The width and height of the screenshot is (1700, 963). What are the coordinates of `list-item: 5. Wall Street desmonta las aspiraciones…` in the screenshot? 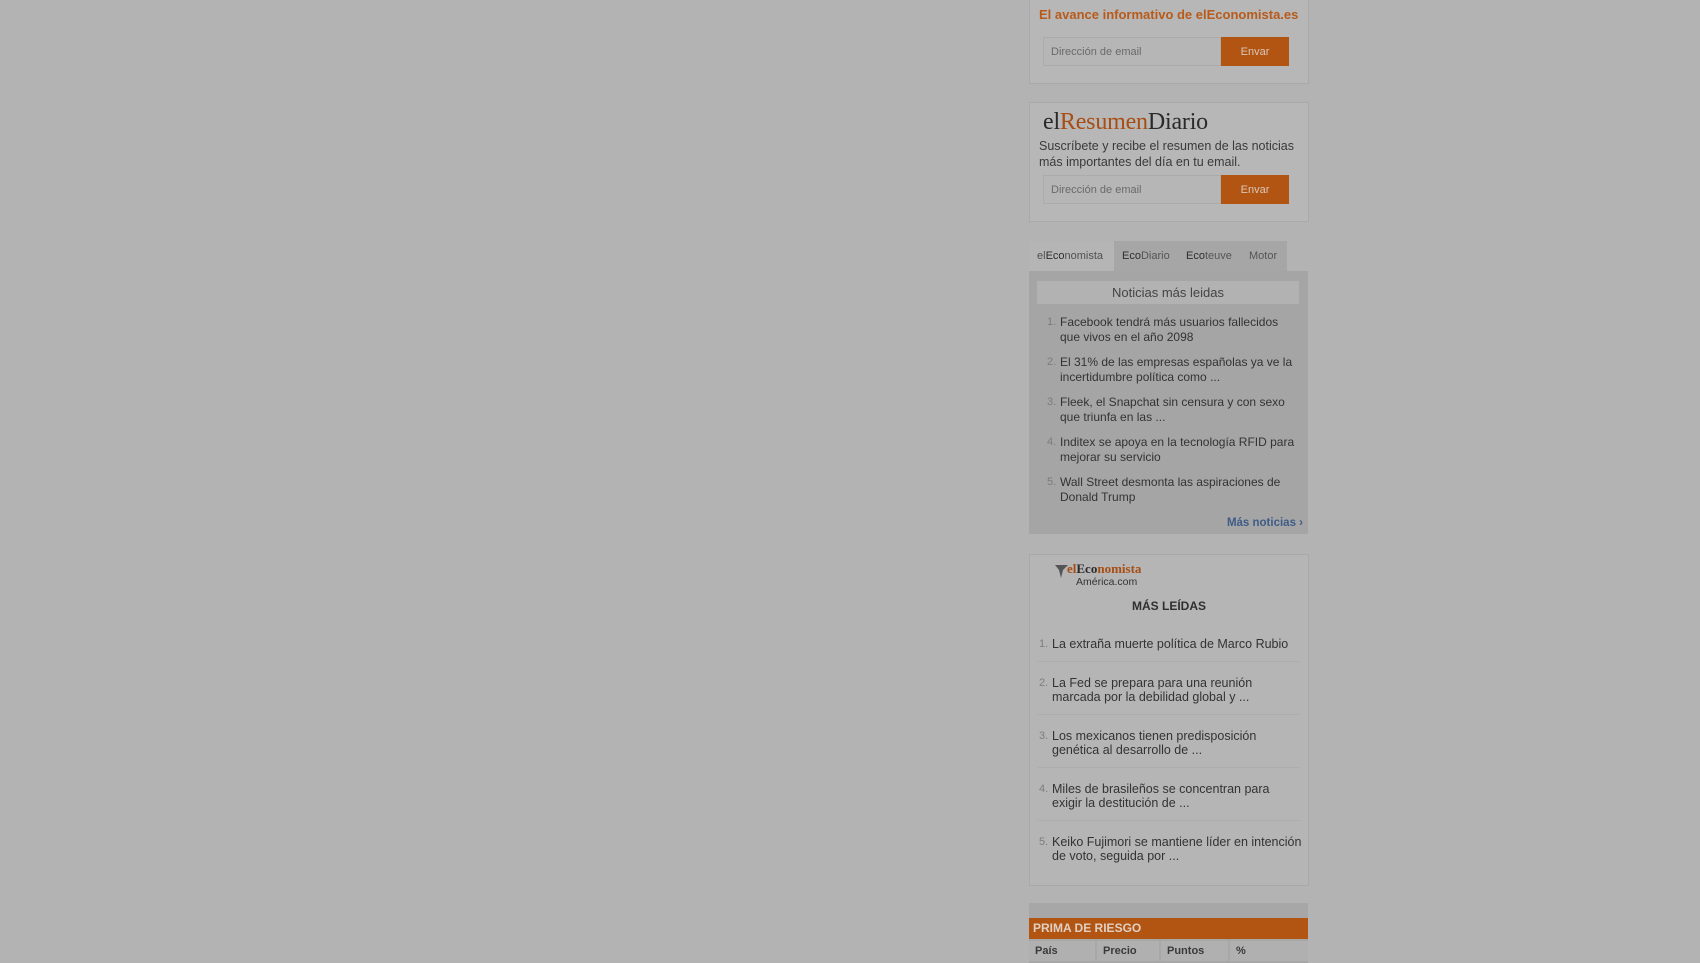 It's located at (1168, 491).